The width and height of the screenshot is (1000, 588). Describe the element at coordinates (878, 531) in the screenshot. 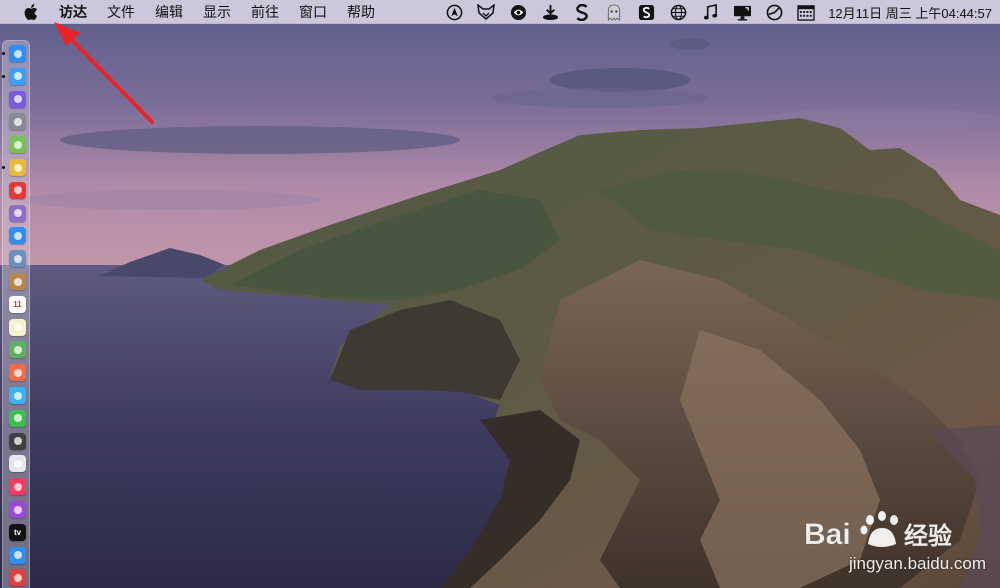

I see `baidu-logo: Bai 经验` at that location.